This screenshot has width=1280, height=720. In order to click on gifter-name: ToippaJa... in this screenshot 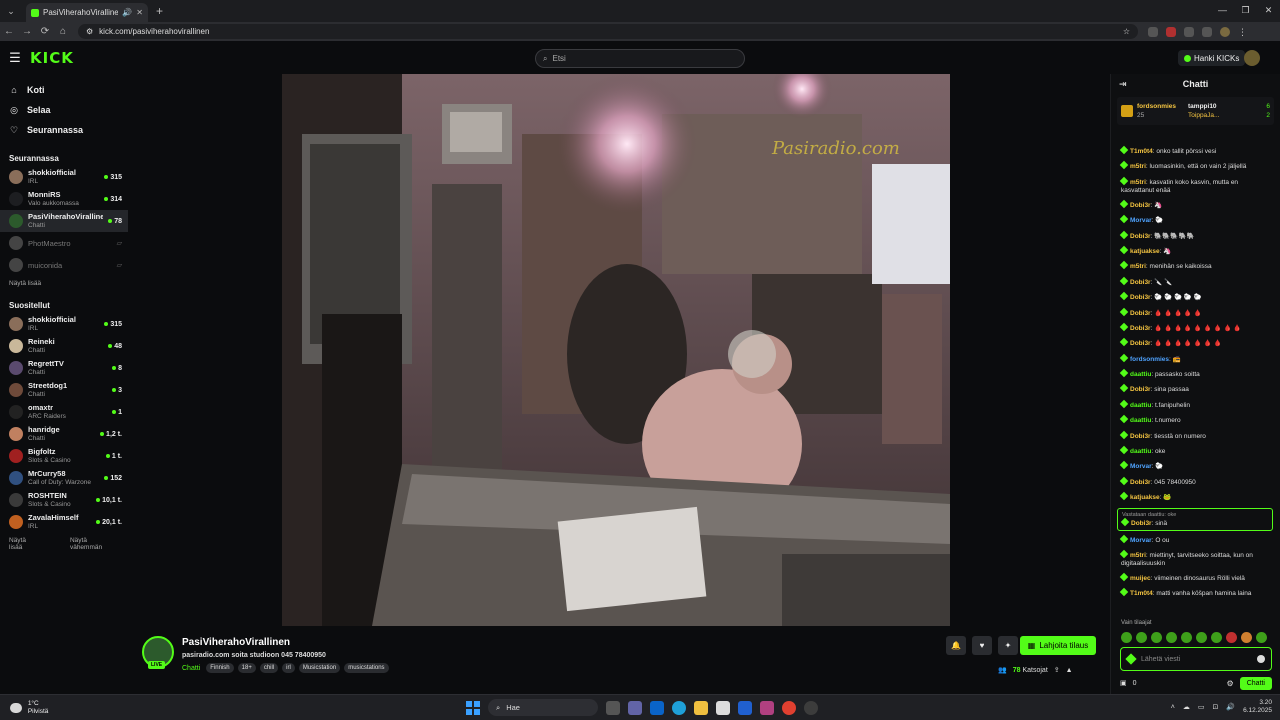, I will do `click(1203, 115)`.